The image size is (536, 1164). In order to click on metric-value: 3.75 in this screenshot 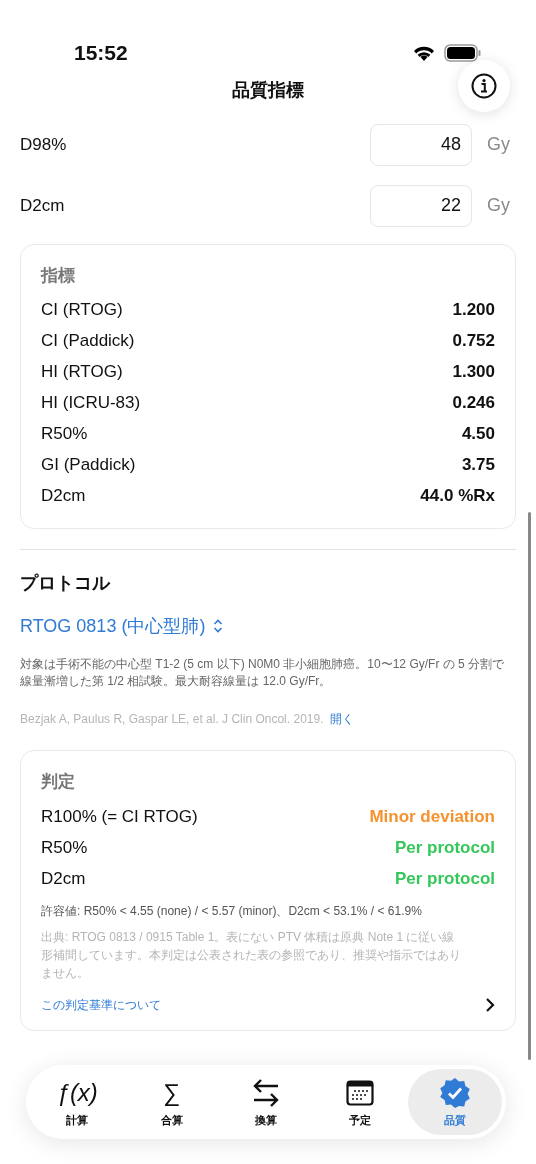, I will do `click(478, 465)`.